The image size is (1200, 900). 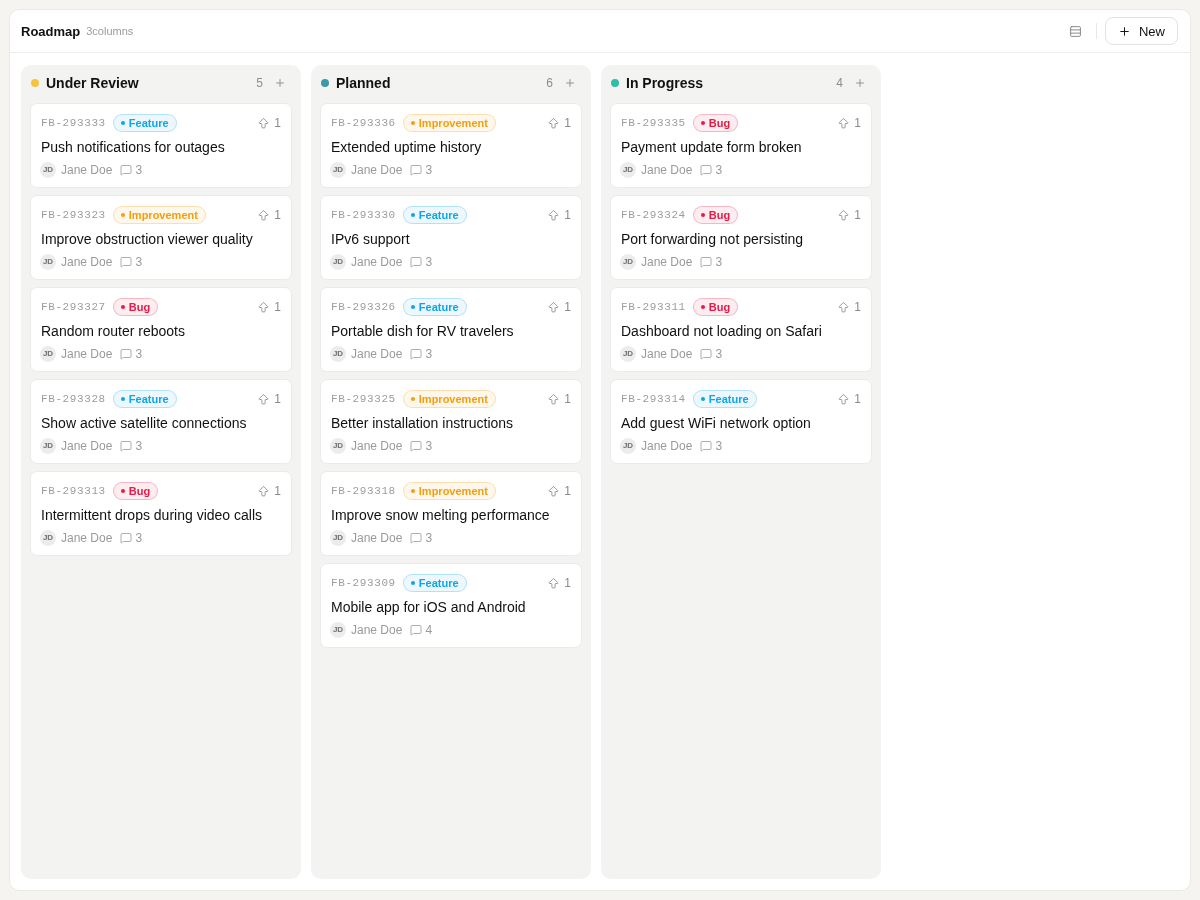 What do you see at coordinates (363, 215) in the screenshot?
I see `card-id: FB-293330` at bounding box center [363, 215].